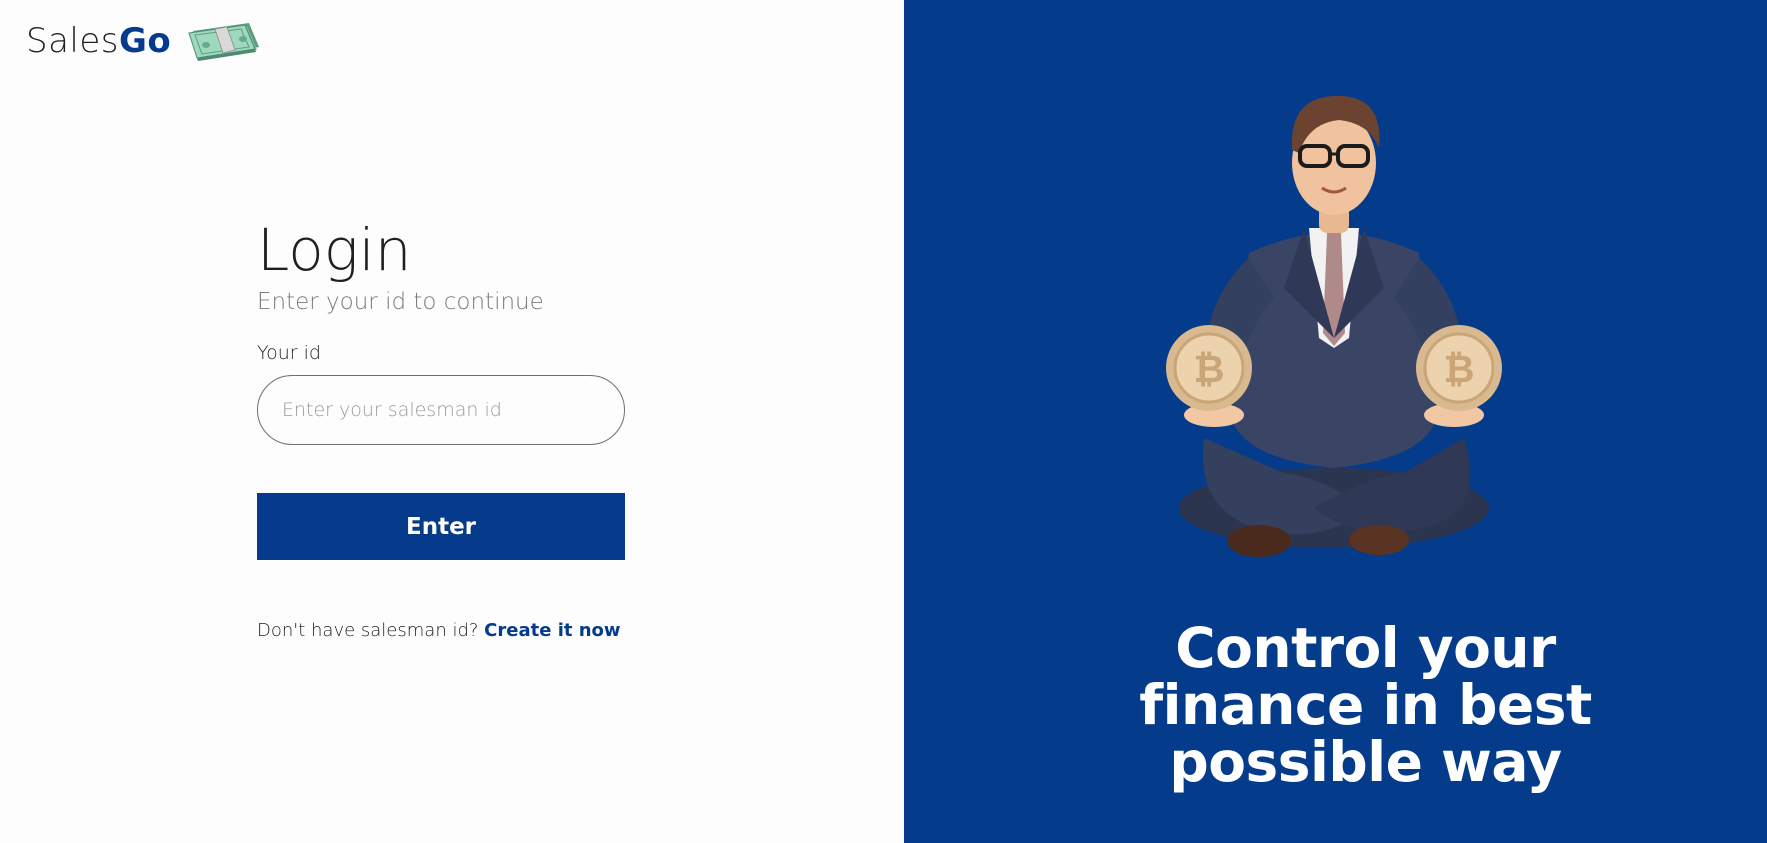 The image size is (1767, 843). Describe the element at coordinates (400, 302) in the screenshot. I see `page-subtitle: Enter your id to continue` at that location.